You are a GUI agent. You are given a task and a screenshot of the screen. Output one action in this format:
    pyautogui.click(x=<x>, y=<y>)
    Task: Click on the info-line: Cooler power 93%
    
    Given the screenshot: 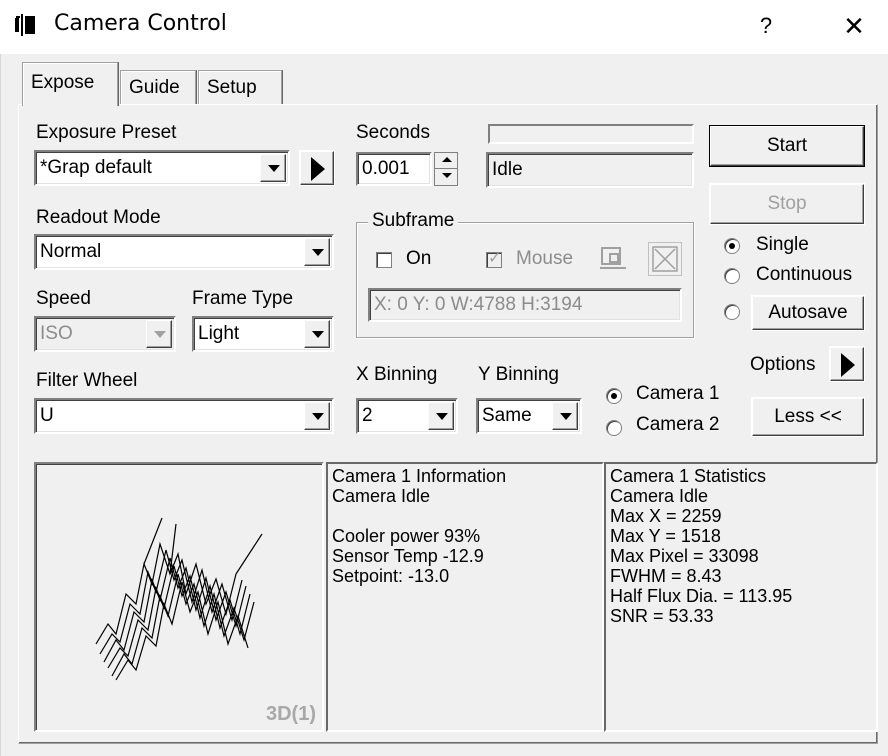 What is the action you would take?
    pyautogui.click(x=406, y=536)
    